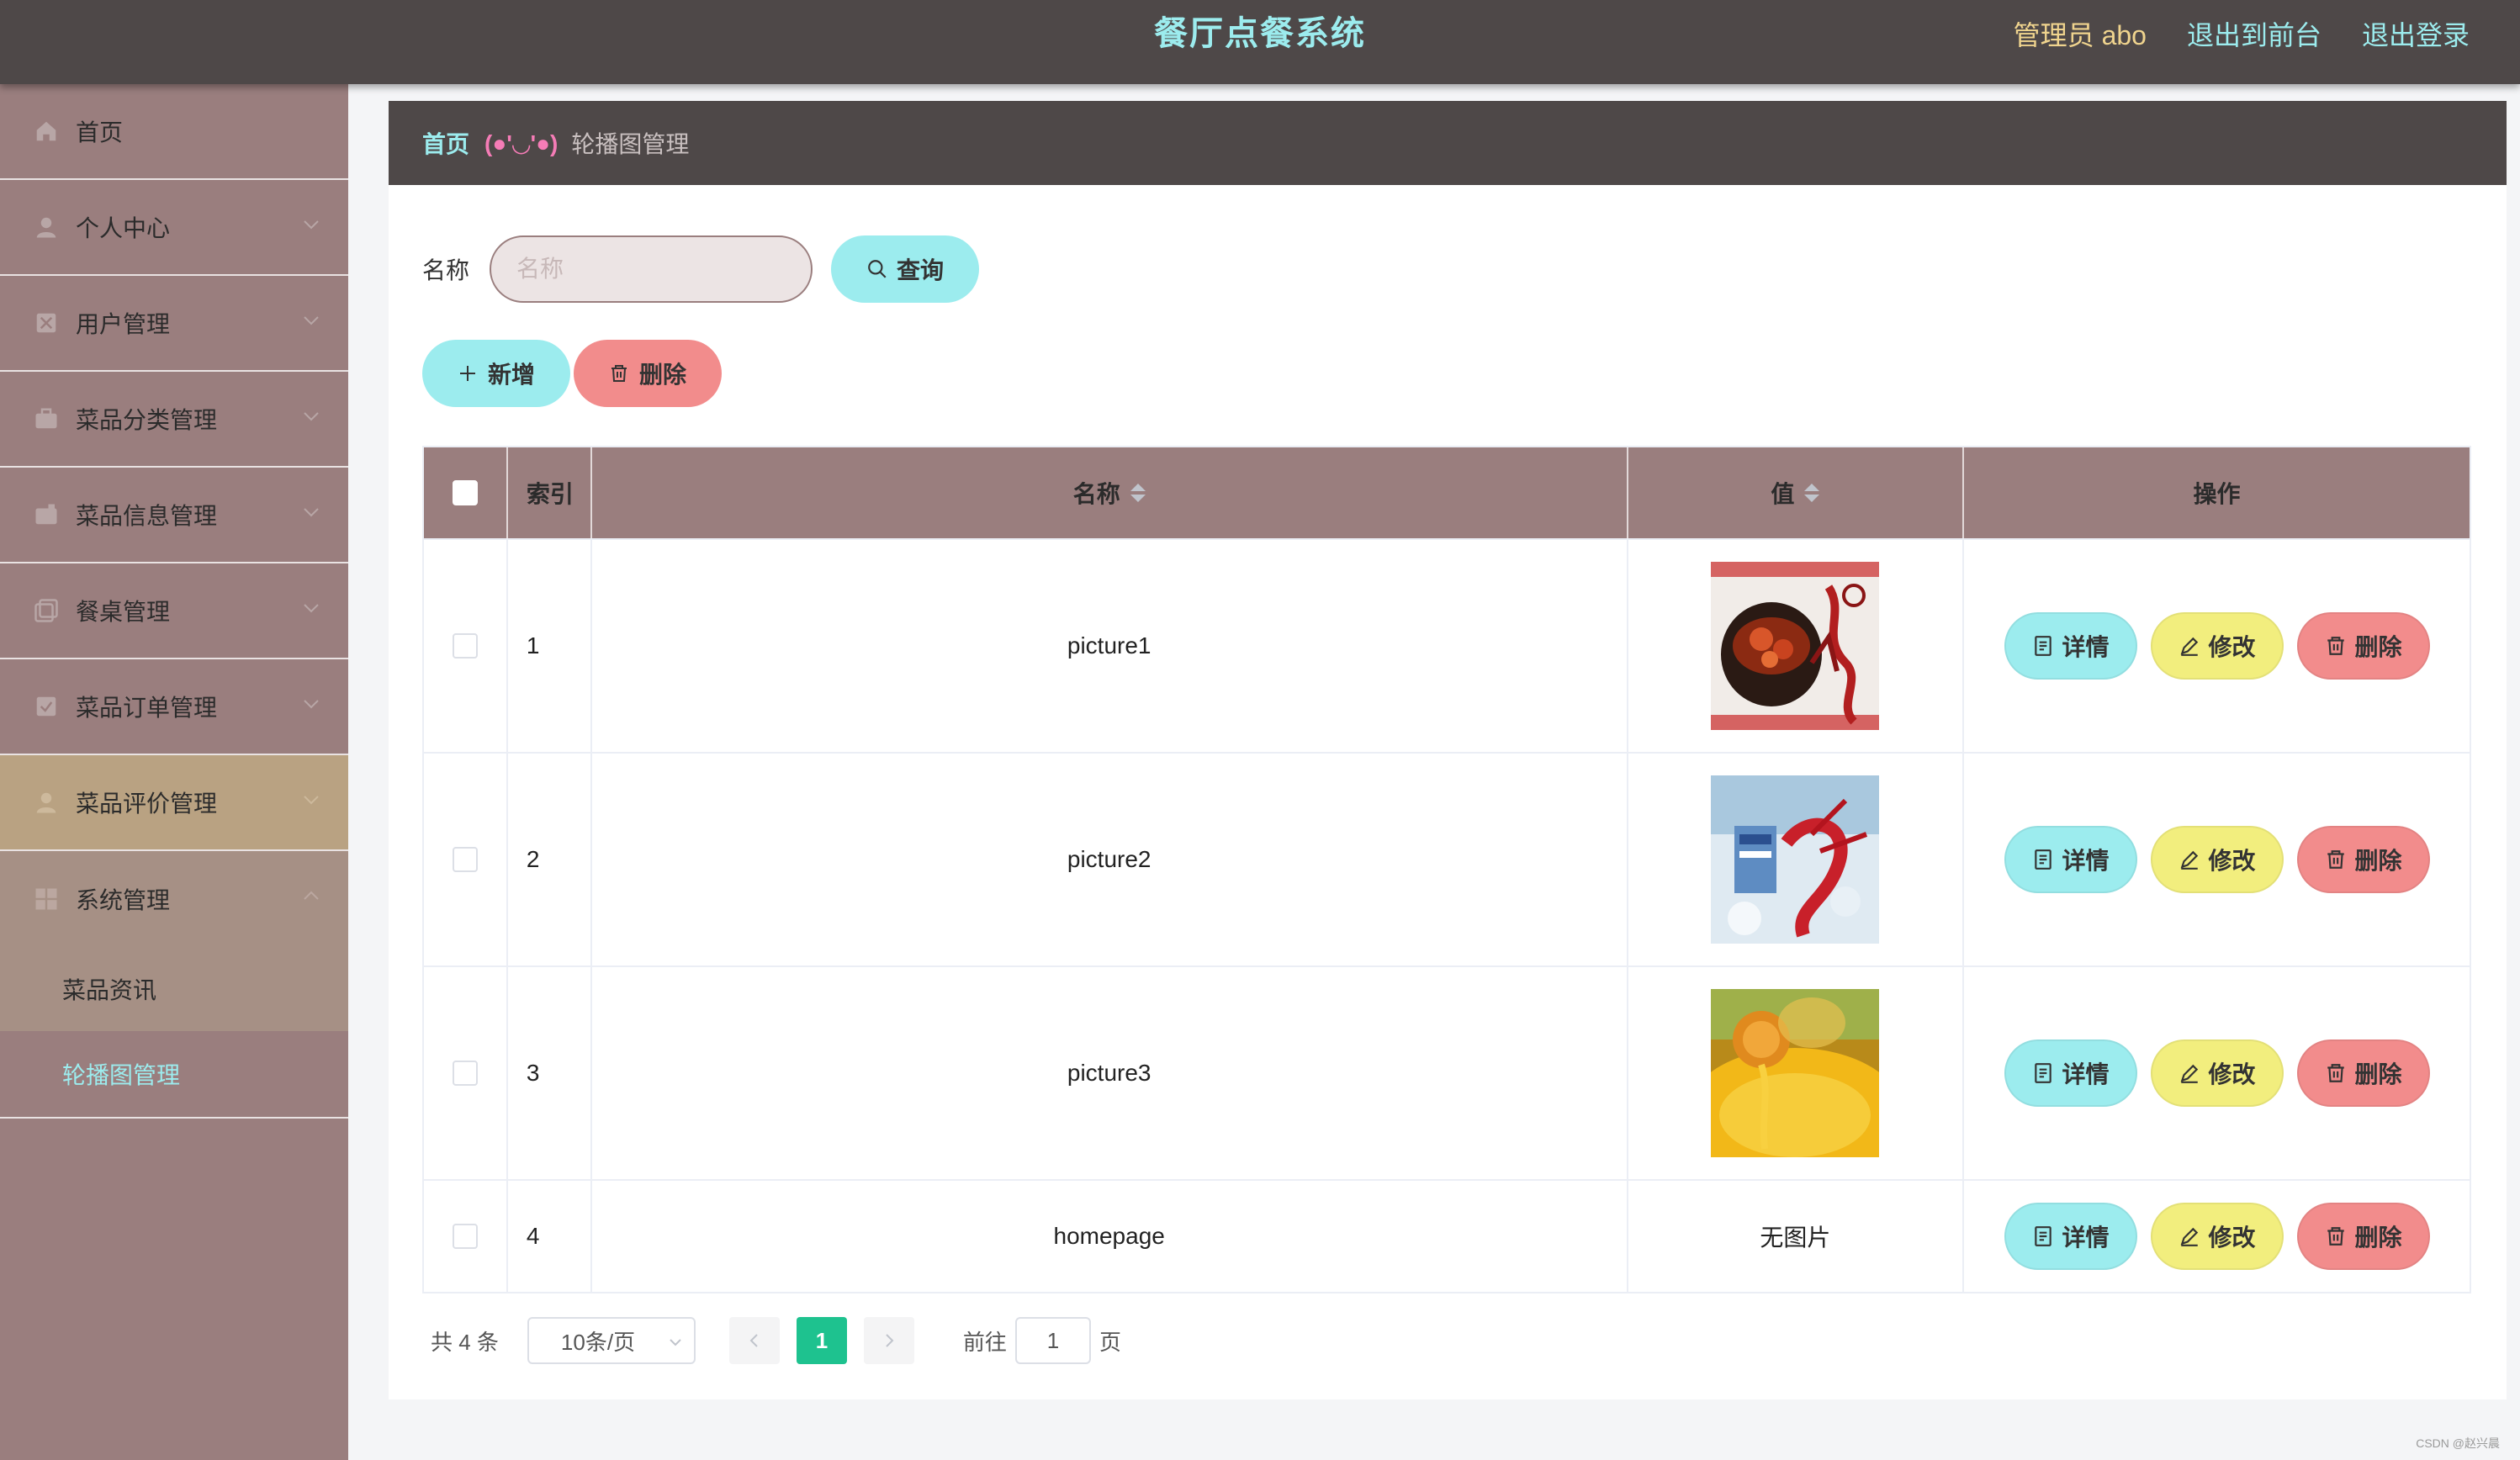 Image resolution: width=2520 pixels, height=1460 pixels. Describe the element at coordinates (174, 611) in the screenshot. I see `sidebar-item-table-management: 餐桌管理` at that location.